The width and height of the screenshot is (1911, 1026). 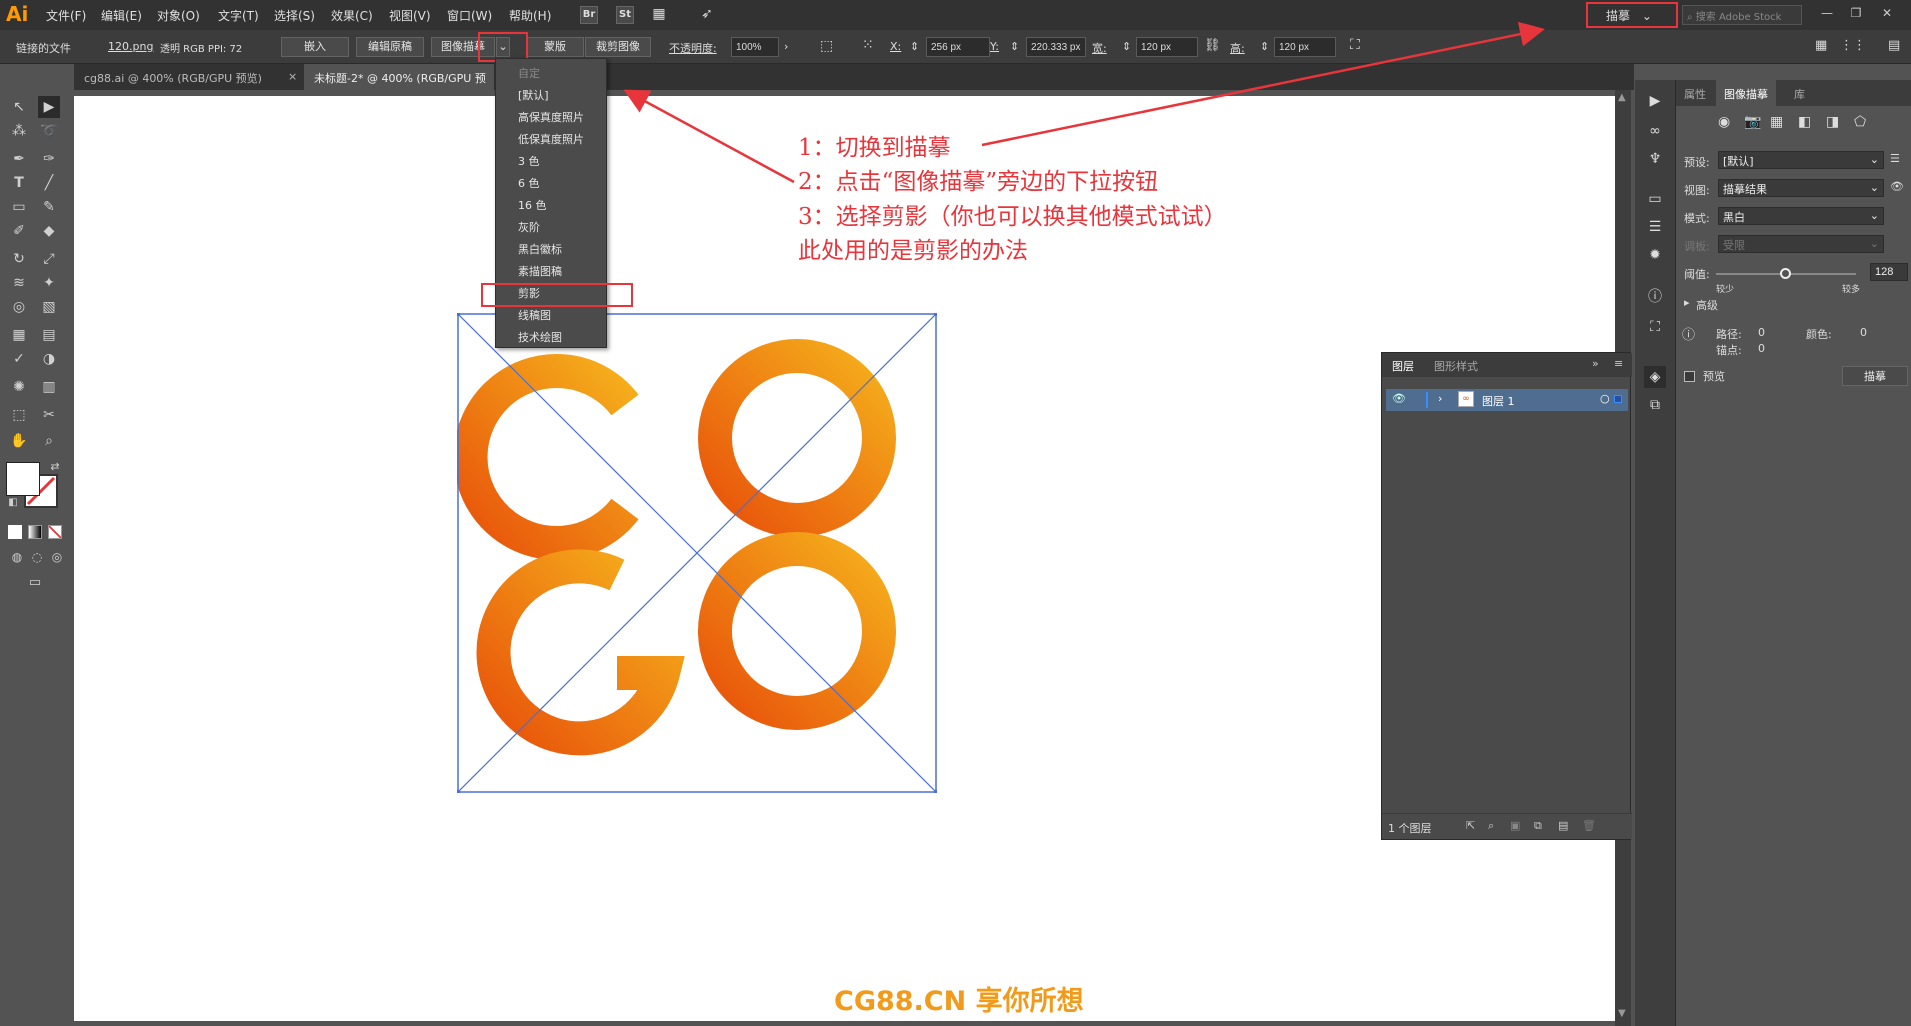 I want to click on transform-panel-icon: ⛶, so click(x=1655, y=327).